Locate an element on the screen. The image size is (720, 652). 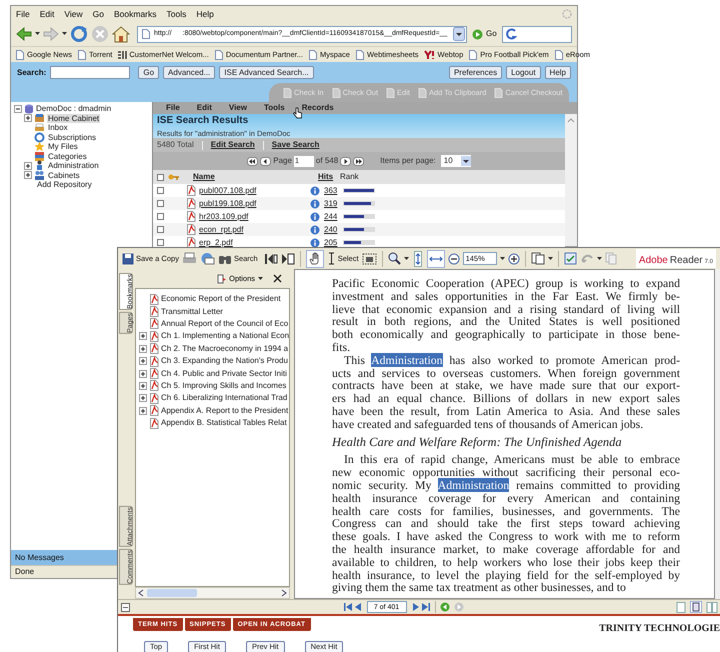
zoom-in-icon is located at coordinates (514, 258).